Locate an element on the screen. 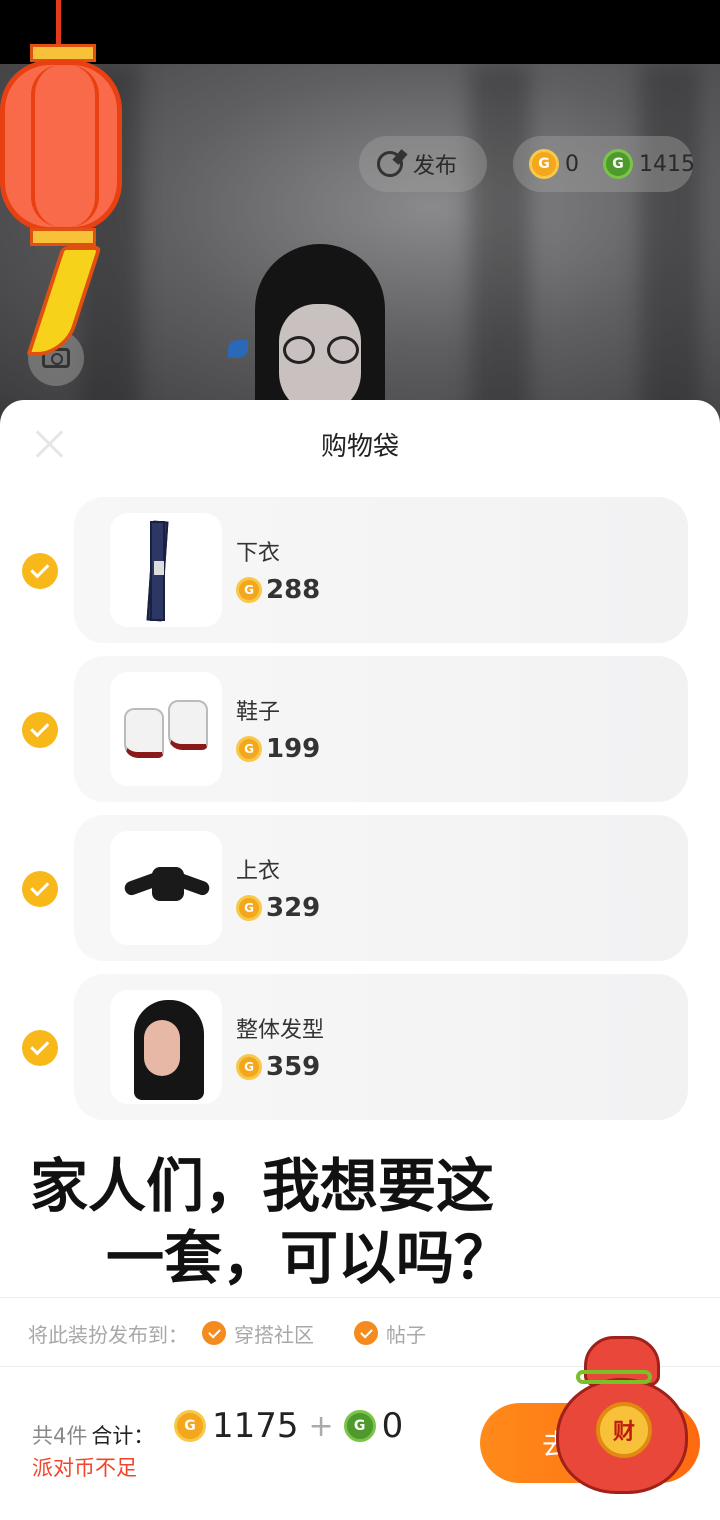 This screenshot has width=720, height=1520. plus-sign: + is located at coordinates (321, 1426).